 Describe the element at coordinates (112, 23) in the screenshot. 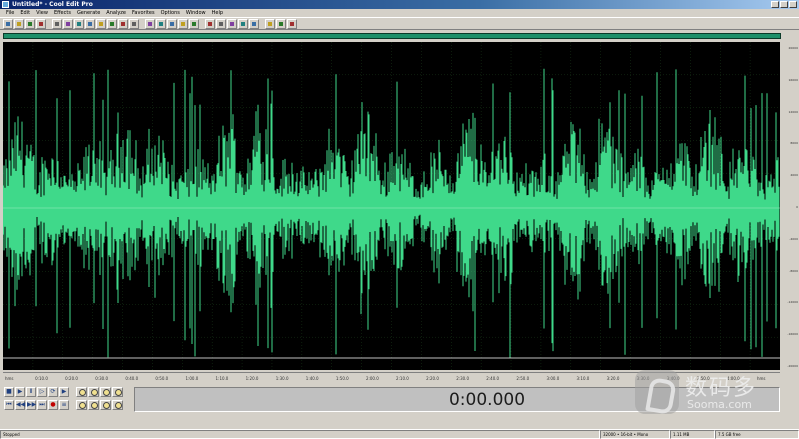

I see `trim-icon` at that location.